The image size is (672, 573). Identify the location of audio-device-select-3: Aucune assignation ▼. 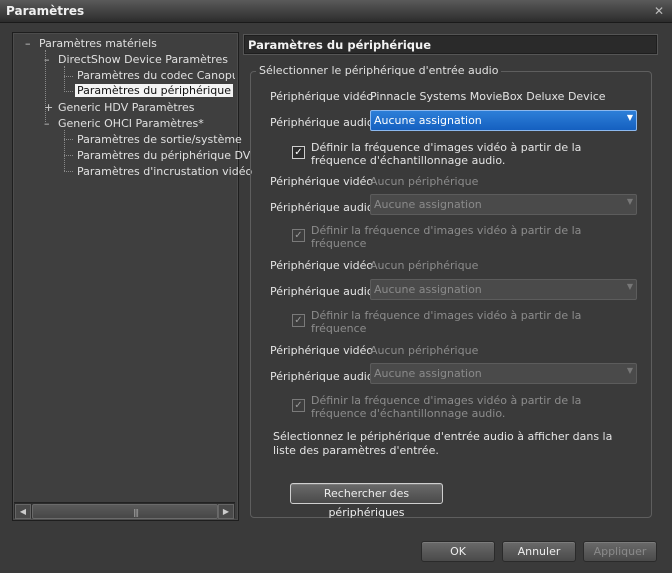
(503, 289).